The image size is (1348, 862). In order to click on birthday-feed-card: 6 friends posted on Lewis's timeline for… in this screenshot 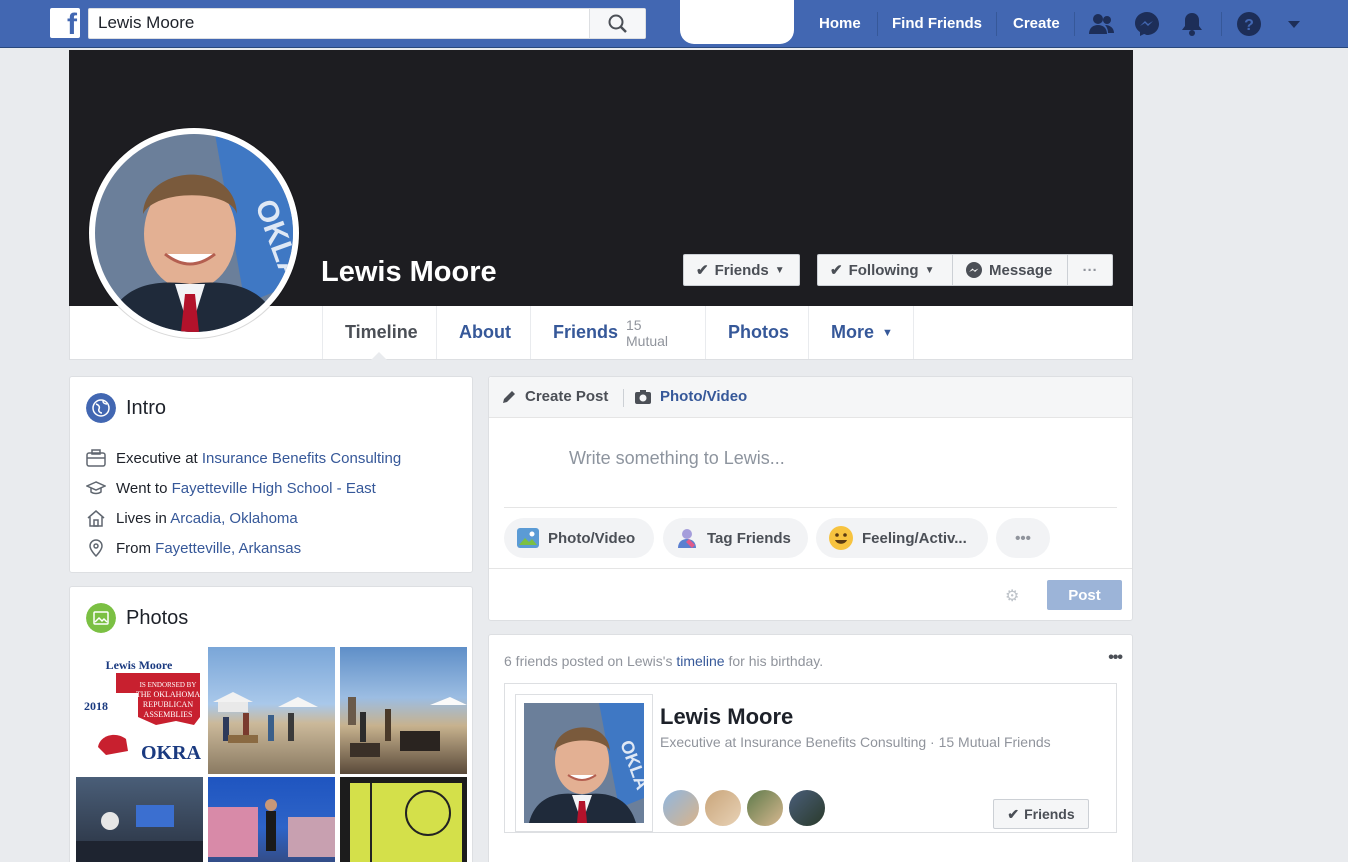, I will do `click(810, 748)`.